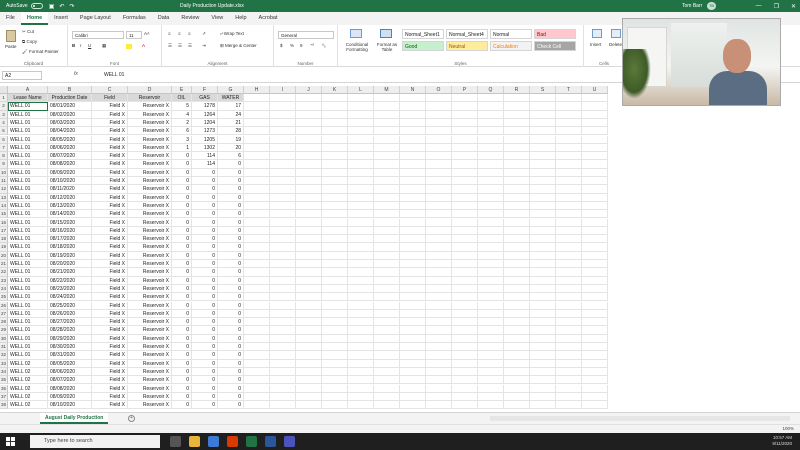  Describe the element at coordinates (70, 123) in the screenshot. I see `table-cell: 08/03/2020` at that location.